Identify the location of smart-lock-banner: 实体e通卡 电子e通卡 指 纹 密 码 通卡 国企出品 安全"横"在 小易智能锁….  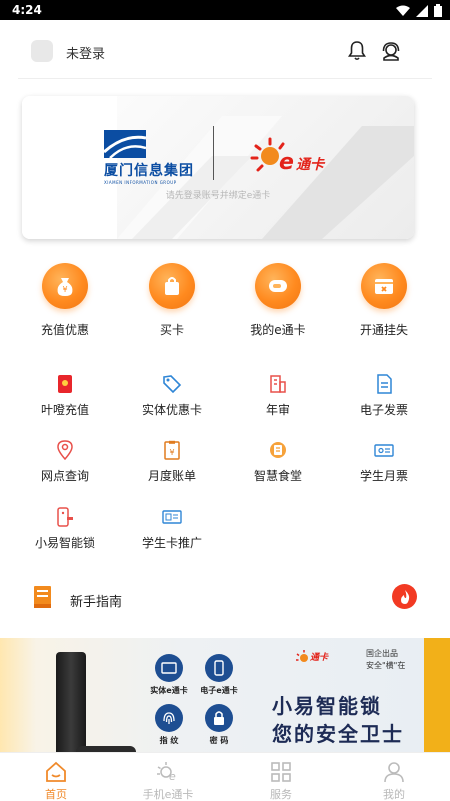
(225, 695).